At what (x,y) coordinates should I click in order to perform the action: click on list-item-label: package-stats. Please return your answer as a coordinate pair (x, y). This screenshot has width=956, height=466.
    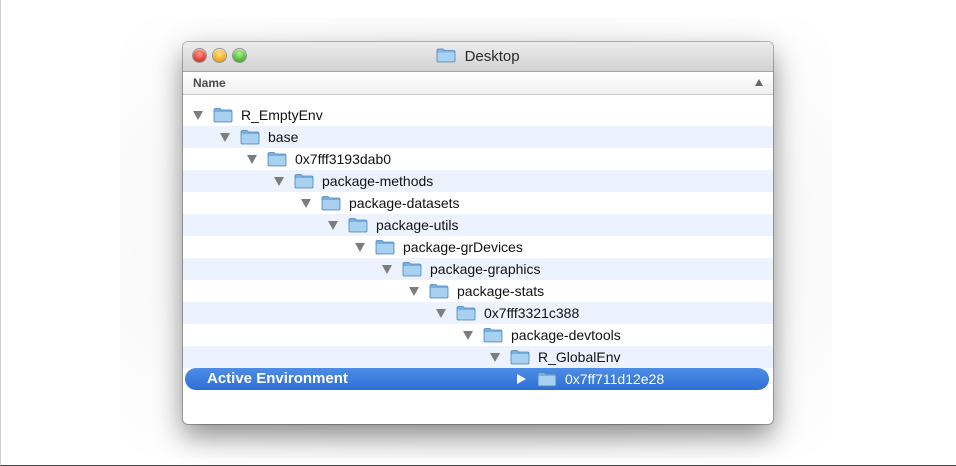
    Looking at the image, I should click on (501, 291).